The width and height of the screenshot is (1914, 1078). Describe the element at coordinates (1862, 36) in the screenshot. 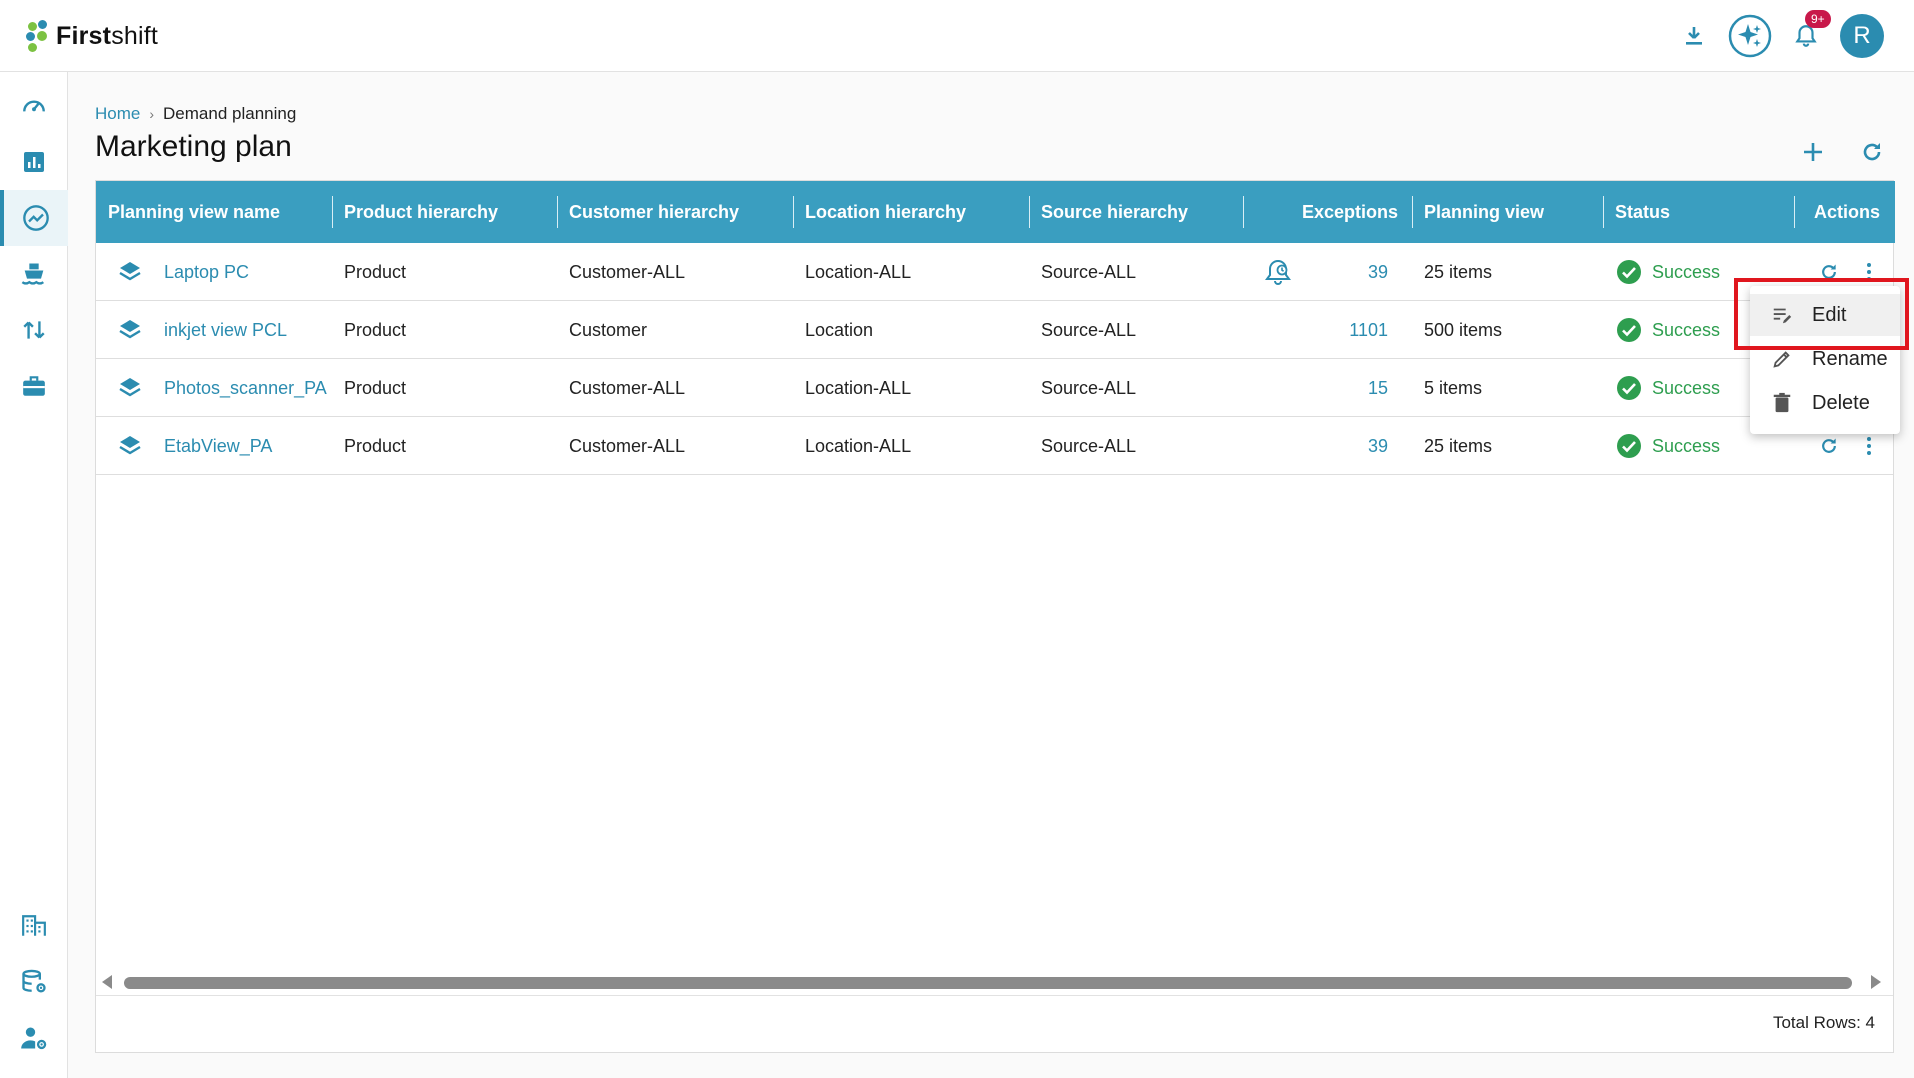

I see `user-avatar: R` at that location.